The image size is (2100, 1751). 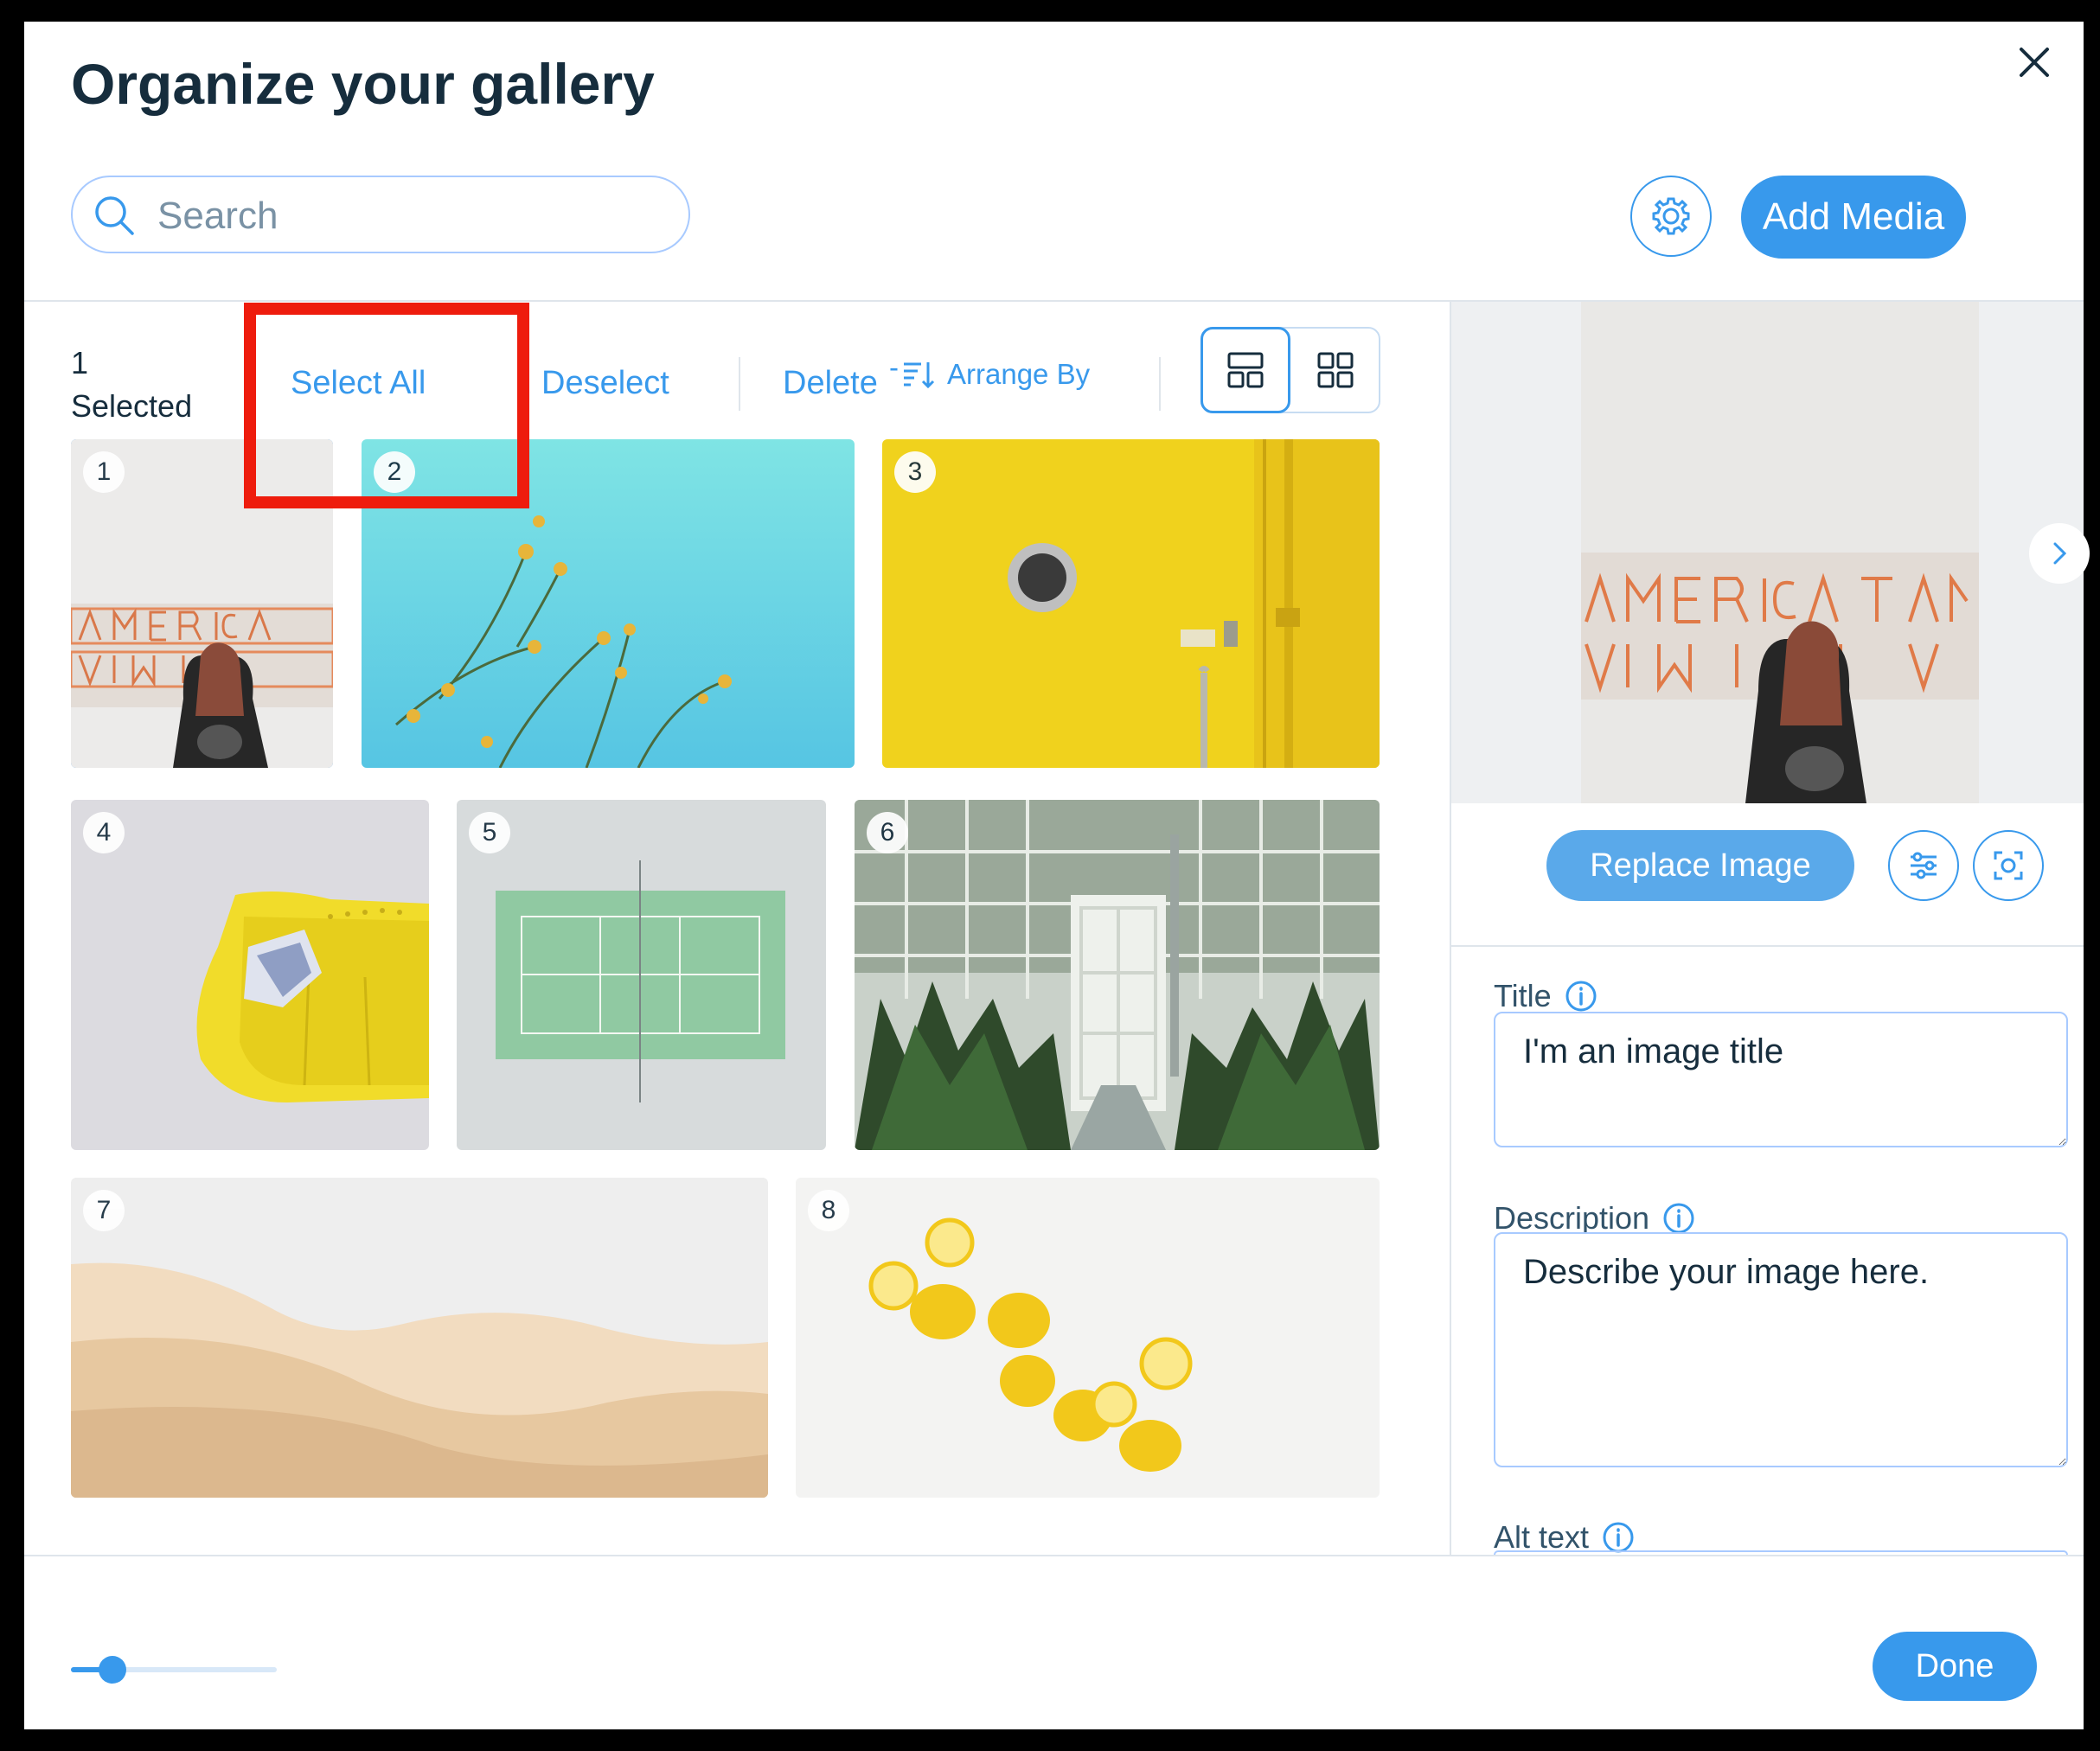 What do you see at coordinates (114, 215) in the screenshot?
I see `search-icon` at bounding box center [114, 215].